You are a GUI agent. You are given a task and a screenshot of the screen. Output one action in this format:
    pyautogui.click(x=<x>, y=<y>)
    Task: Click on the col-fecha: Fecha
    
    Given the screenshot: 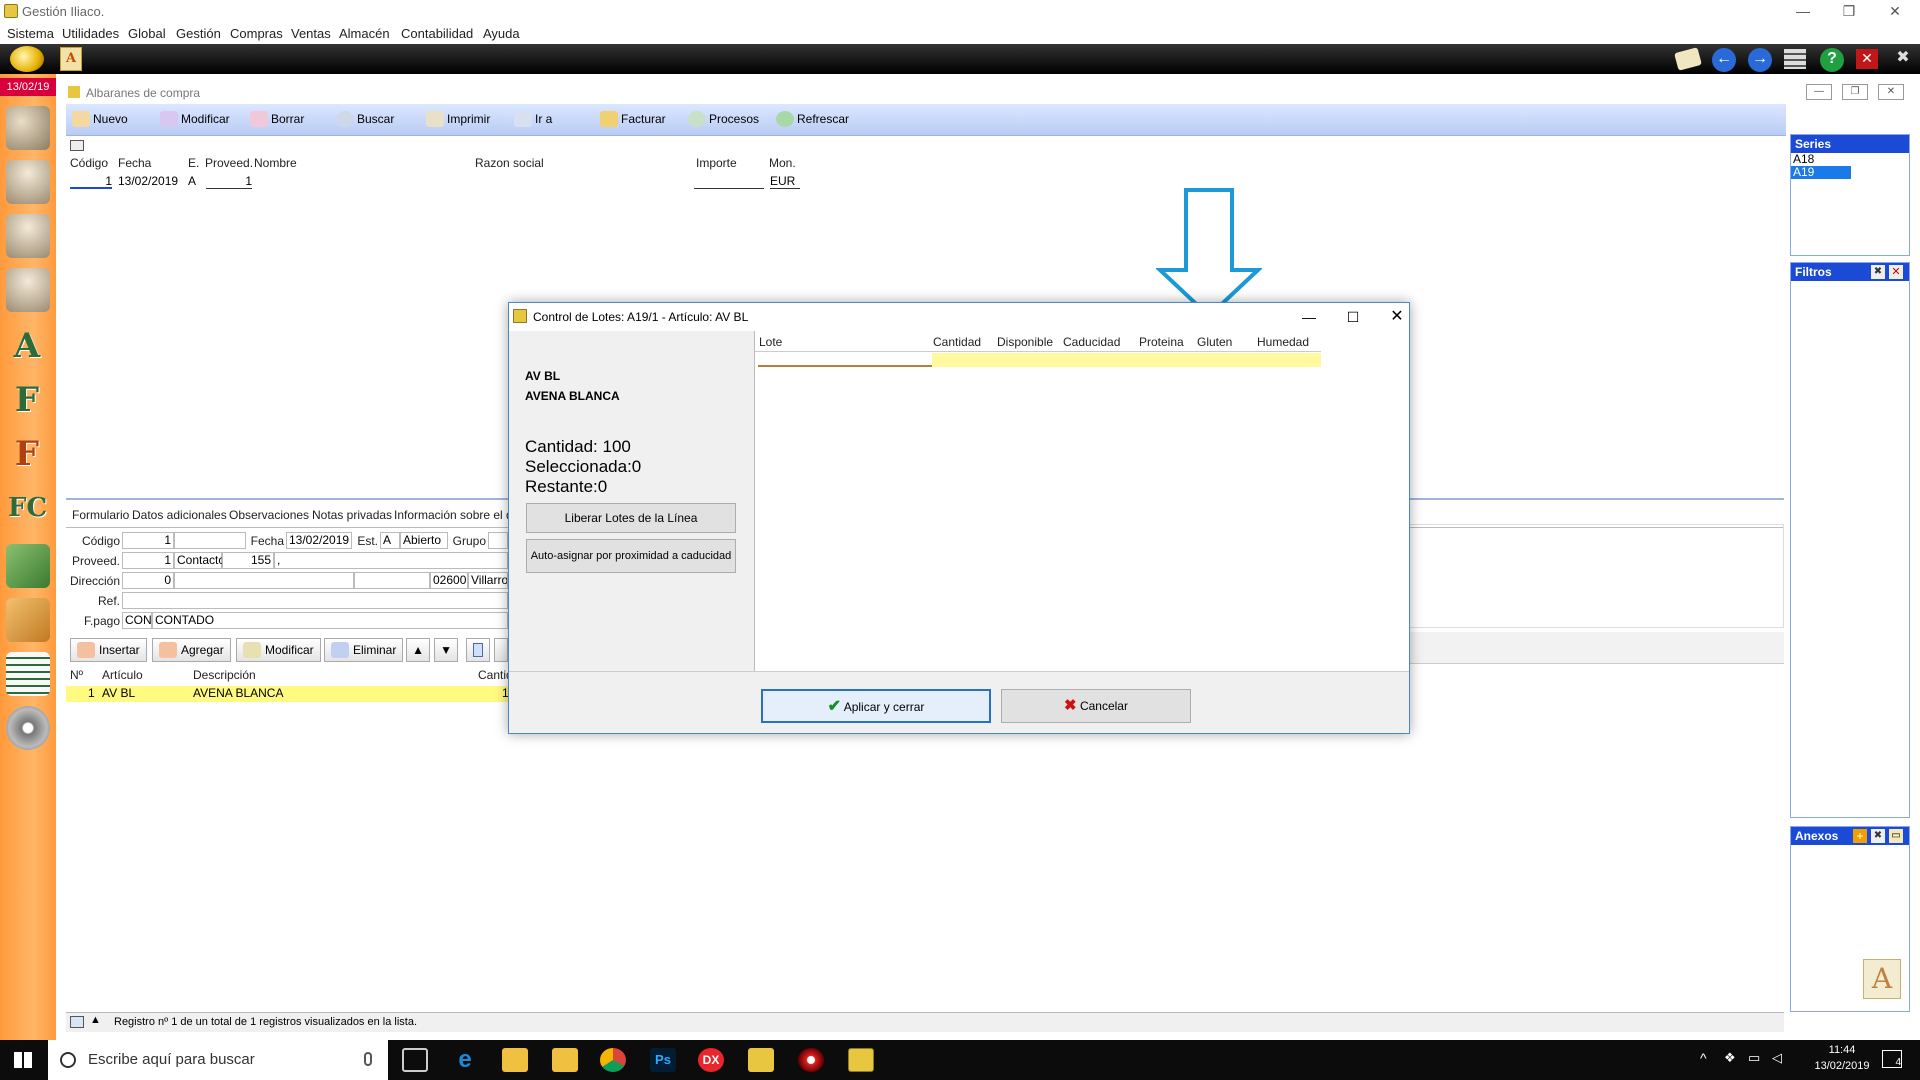 What is the action you would take?
    pyautogui.click(x=134, y=163)
    